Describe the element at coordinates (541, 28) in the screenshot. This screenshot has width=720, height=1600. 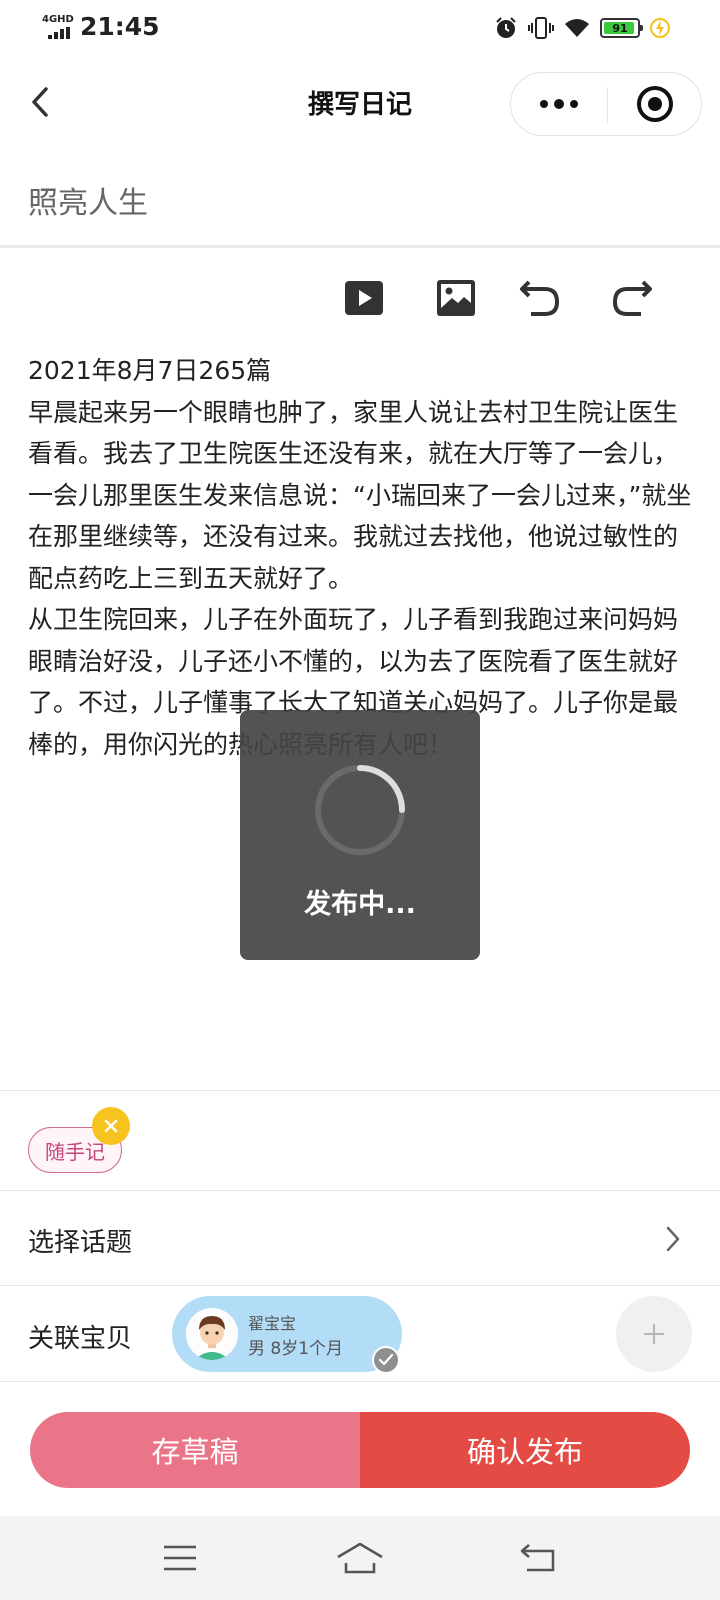
I see `vibrate-icon` at that location.